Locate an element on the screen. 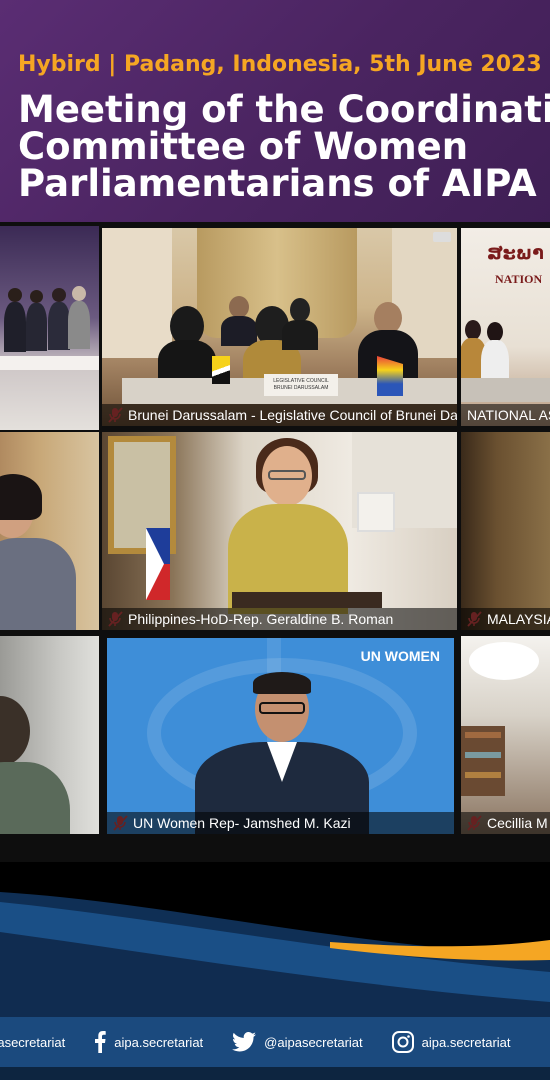 This screenshot has width=550, height=1080. social-twitter: @aipasecretariat is located at coordinates (297, 1042).